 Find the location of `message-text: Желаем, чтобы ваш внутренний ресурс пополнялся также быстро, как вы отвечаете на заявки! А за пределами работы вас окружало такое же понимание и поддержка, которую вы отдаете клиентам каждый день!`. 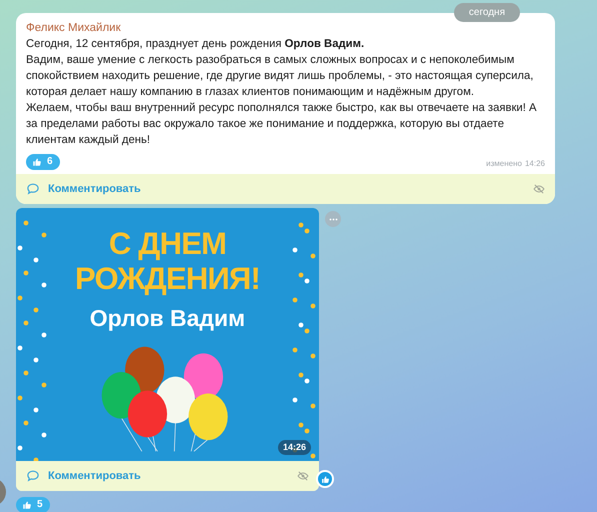

message-text: Желаем, чтобы ваш внутренний ресурс пополнялся также быстро, как вы отвечаете на заявки! А за пределами работы вас окружало такое же понимание и поддержка, которую вы отдаете клиентам каждый день! is located at coordinates (282, 124).